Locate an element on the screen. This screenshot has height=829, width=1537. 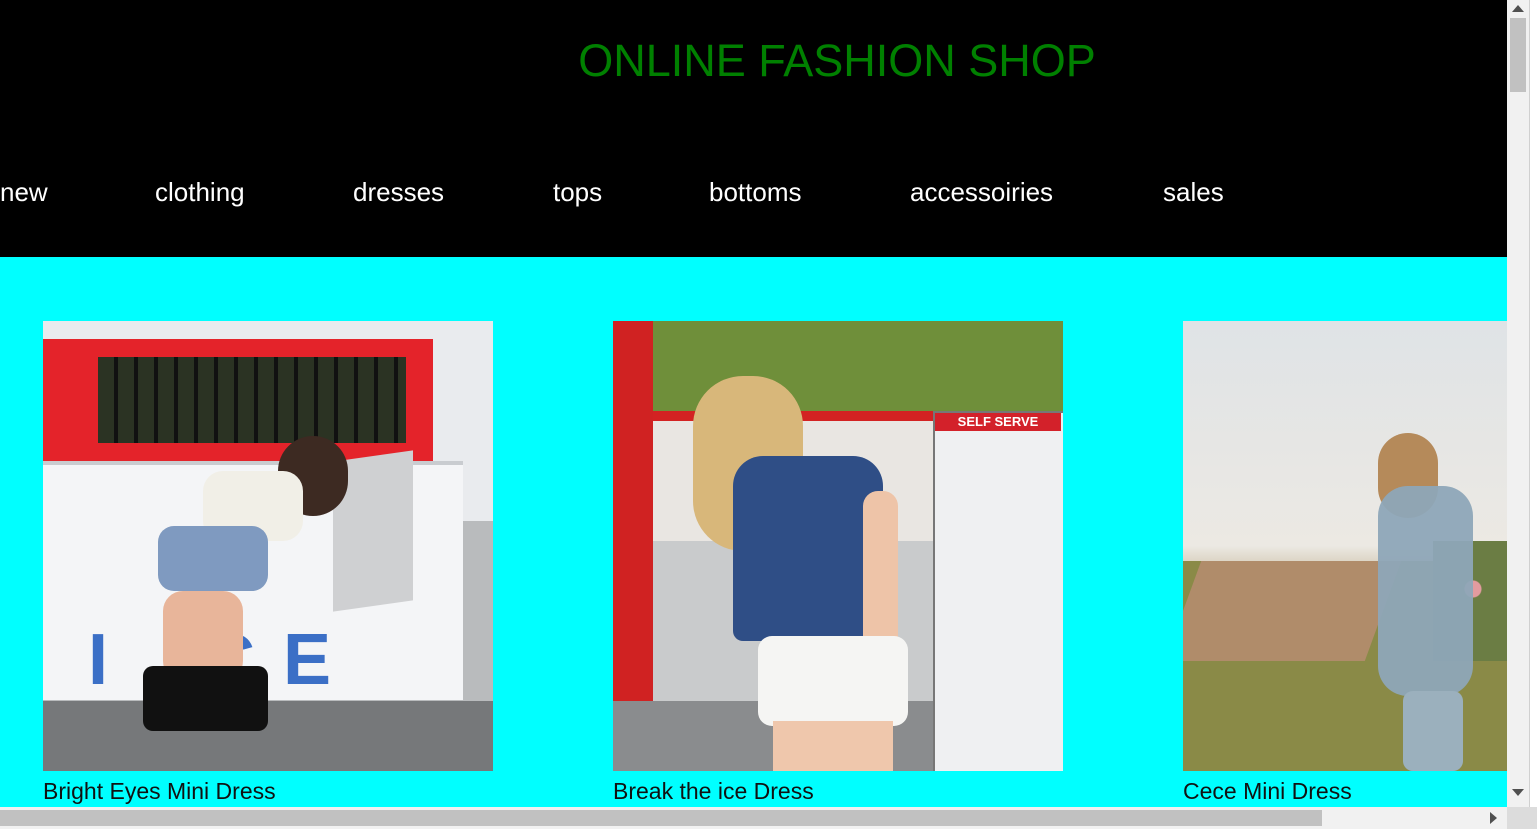
window-edge is located at coordinates (1533, 403).